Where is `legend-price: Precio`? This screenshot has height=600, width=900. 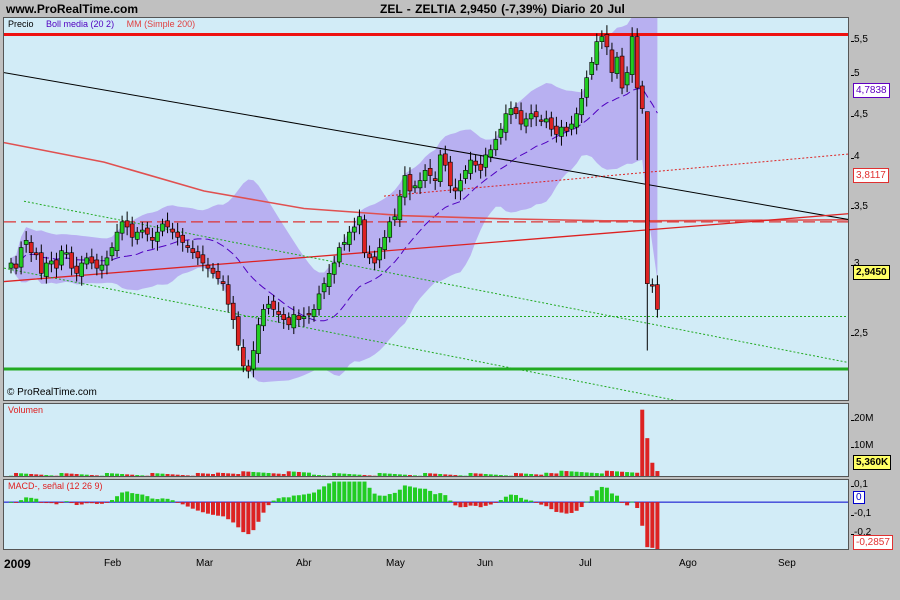
legend-price: Precio is located at coordinates (21, 24).